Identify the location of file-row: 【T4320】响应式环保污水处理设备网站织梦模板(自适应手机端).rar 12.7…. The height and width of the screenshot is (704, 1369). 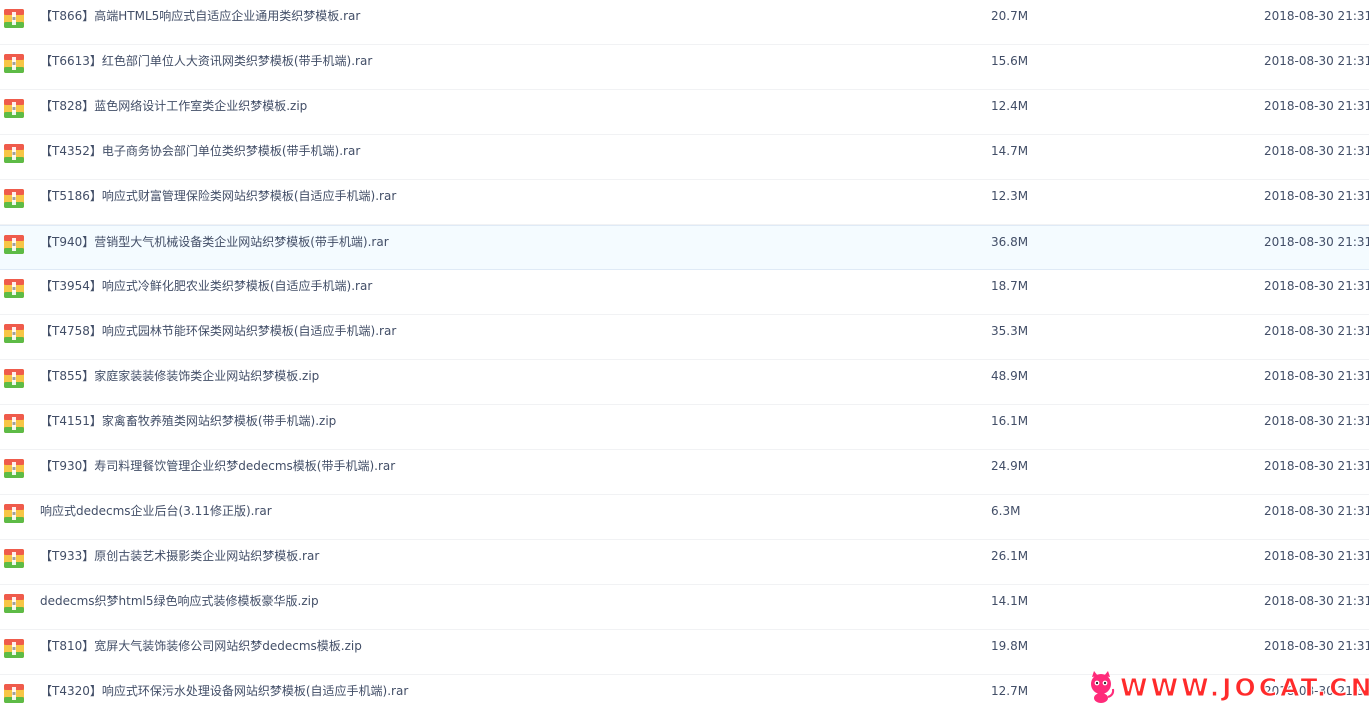
(684, 689).